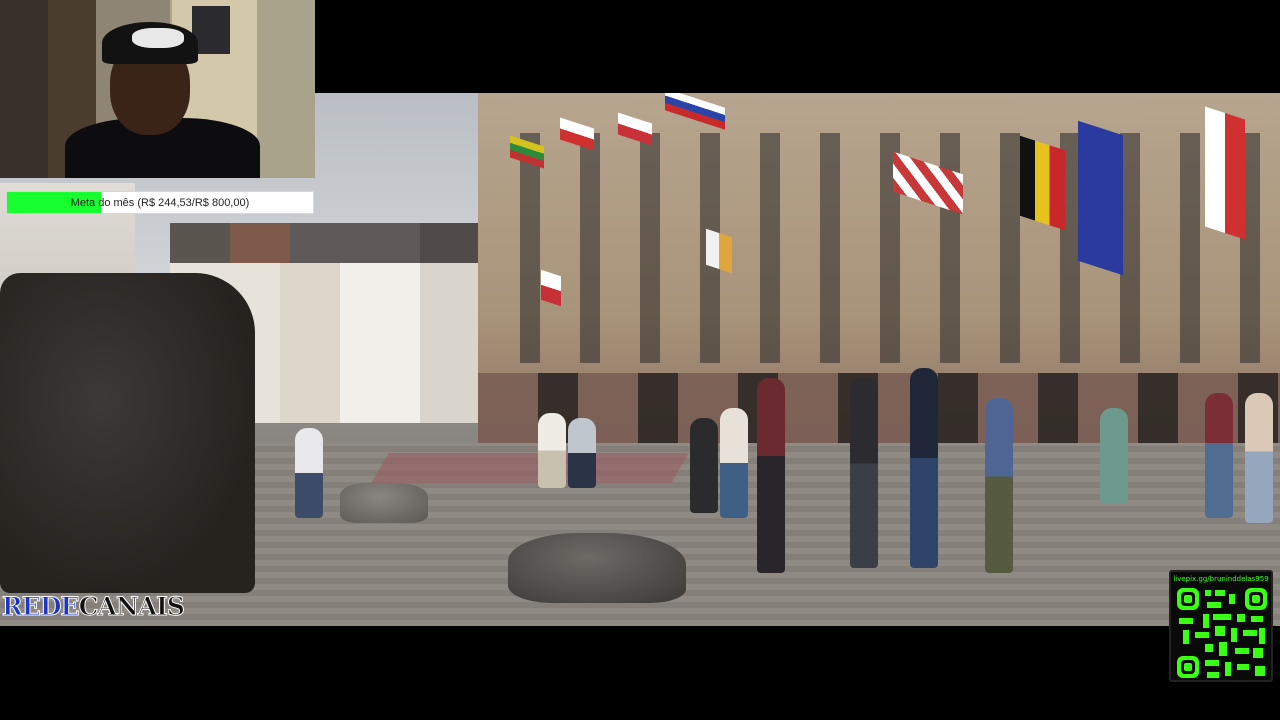  Describe the element at coordinates (131, 606) in the screenshot. I see `logo-part-2: CANAIS` at that location.